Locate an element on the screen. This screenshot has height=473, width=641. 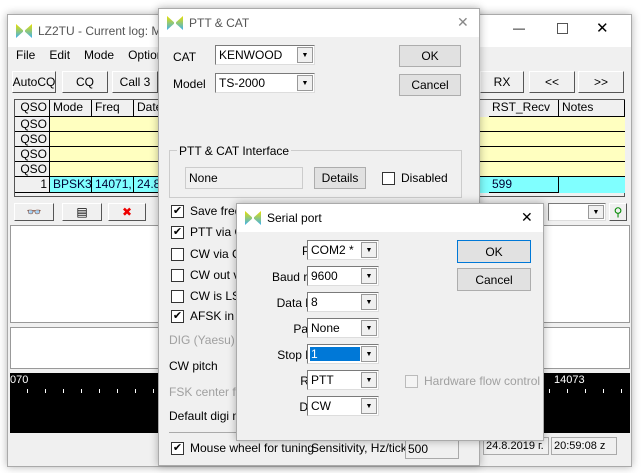
mouse-wheel-label: Mouse wheel for tuning is located at coordinates (252, 448).